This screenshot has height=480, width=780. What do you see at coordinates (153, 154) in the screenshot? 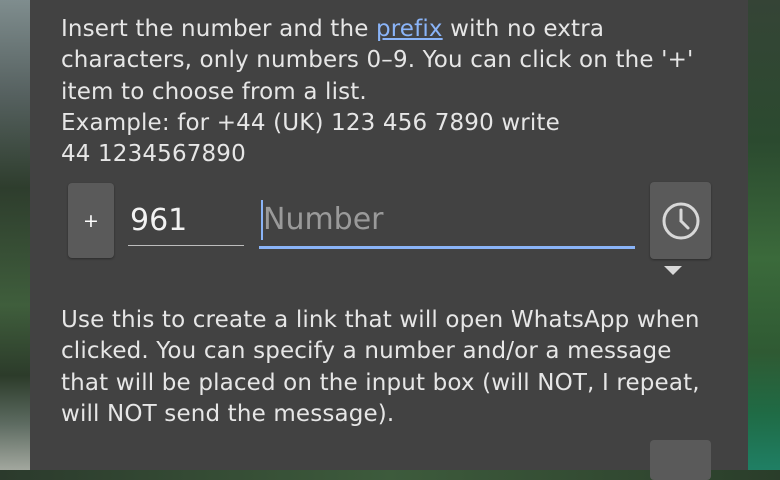
I see `instructions-line-5: 44 1234567890` at bounding box center [153, 154].